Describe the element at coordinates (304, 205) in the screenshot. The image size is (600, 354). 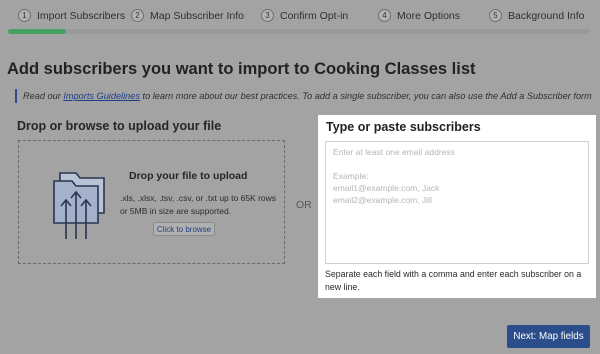
I see `or-divider: OR` at that location.